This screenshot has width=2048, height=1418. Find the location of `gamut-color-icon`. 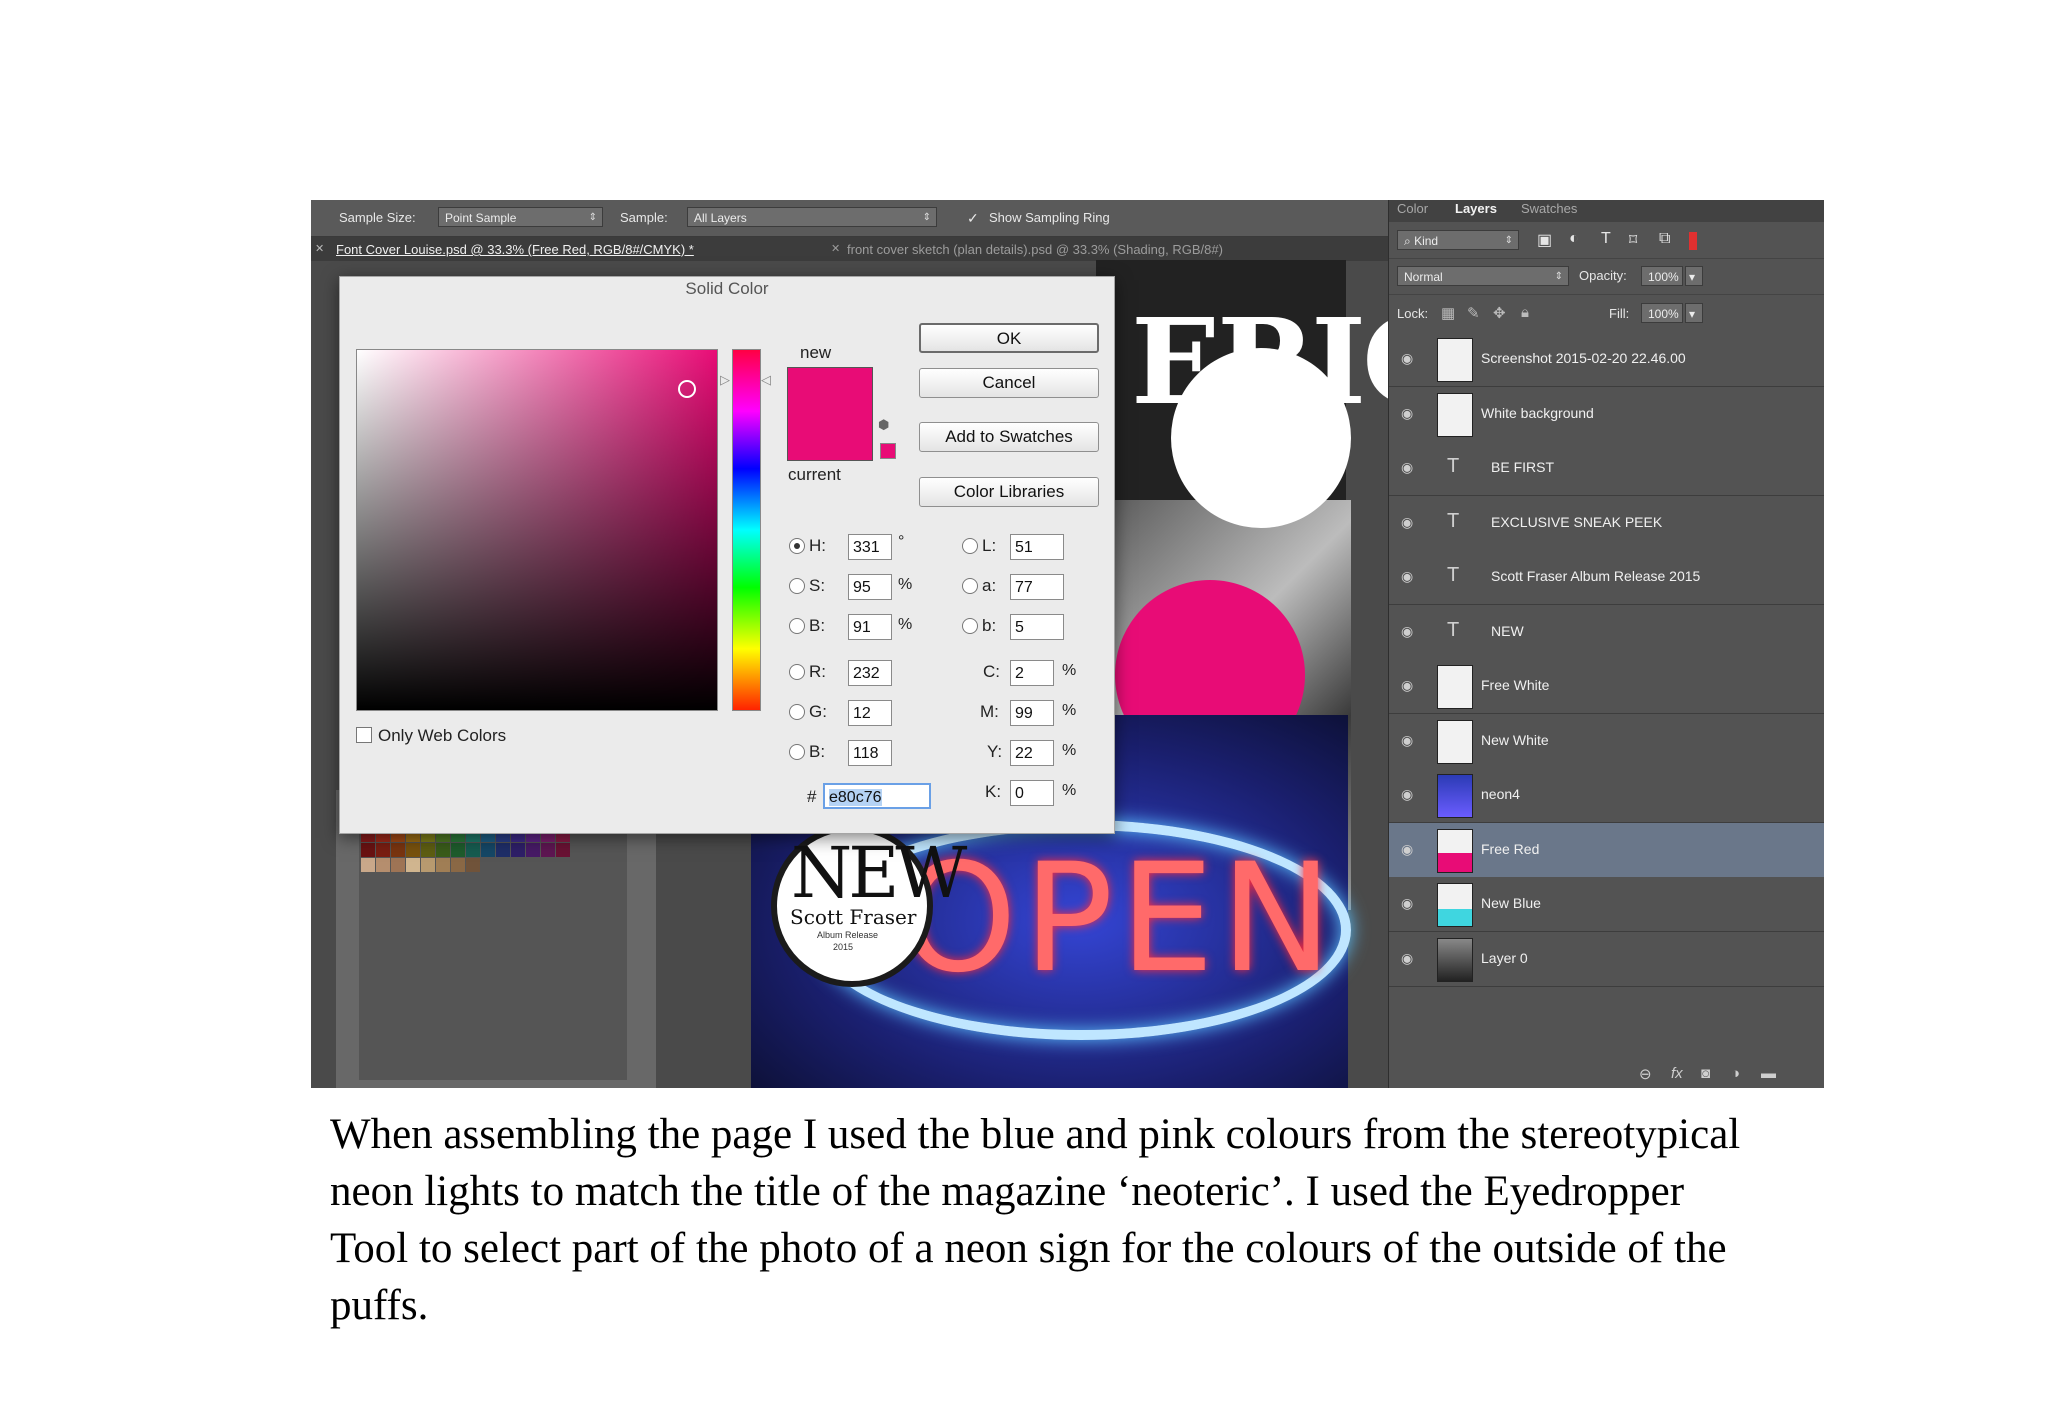

gamut-color-icon is located at coordinates (888, 451).